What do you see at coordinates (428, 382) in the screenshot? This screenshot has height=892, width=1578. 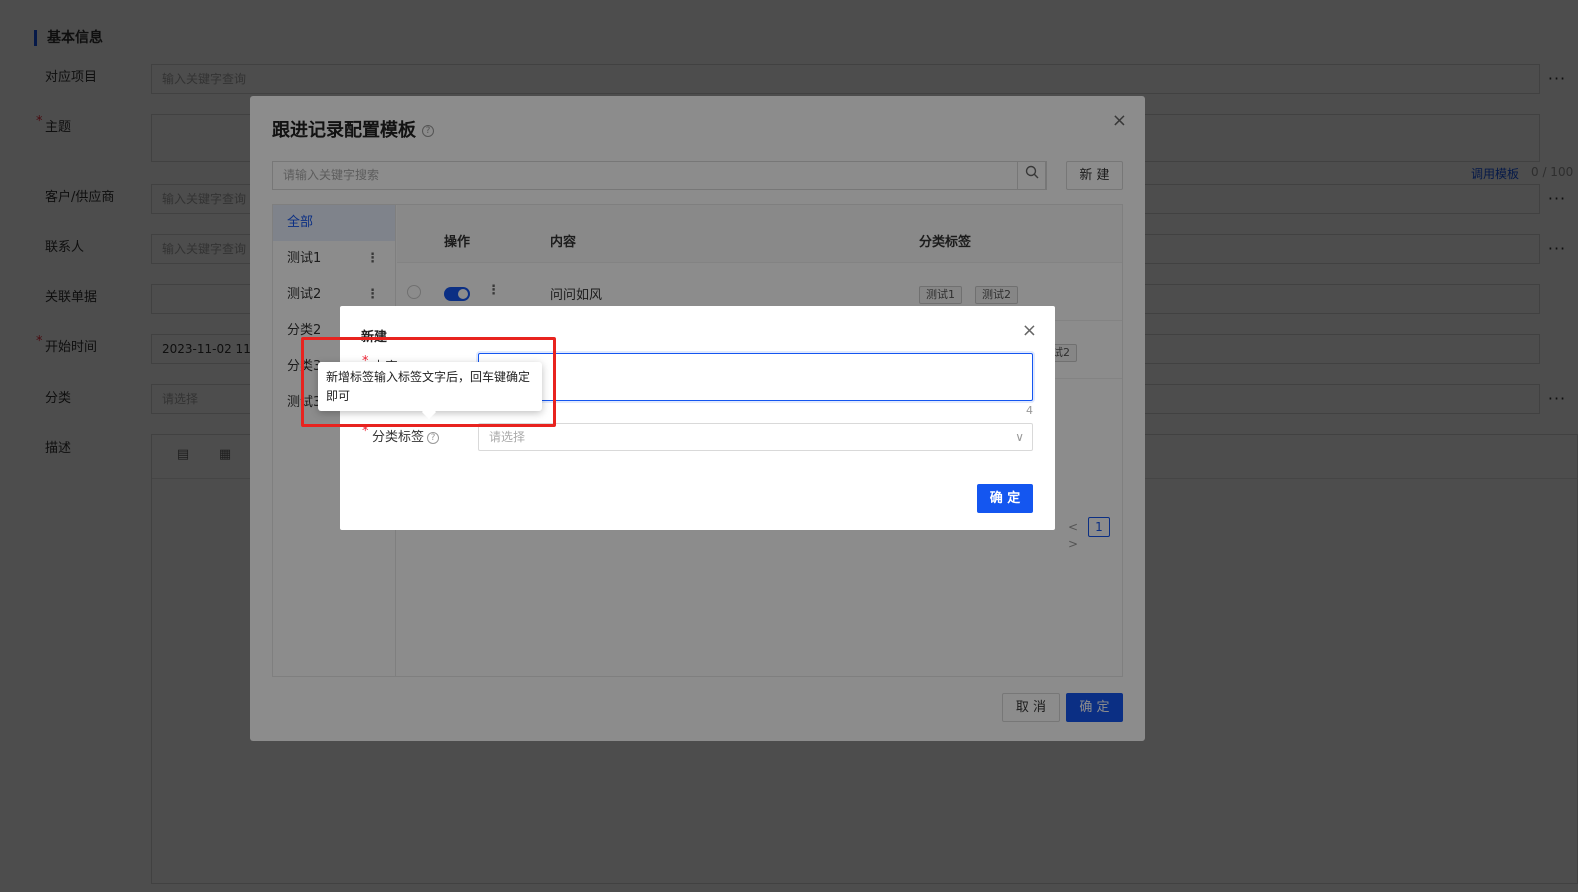 I see `annotation-highlight-box` at bounding box center [428, 382].